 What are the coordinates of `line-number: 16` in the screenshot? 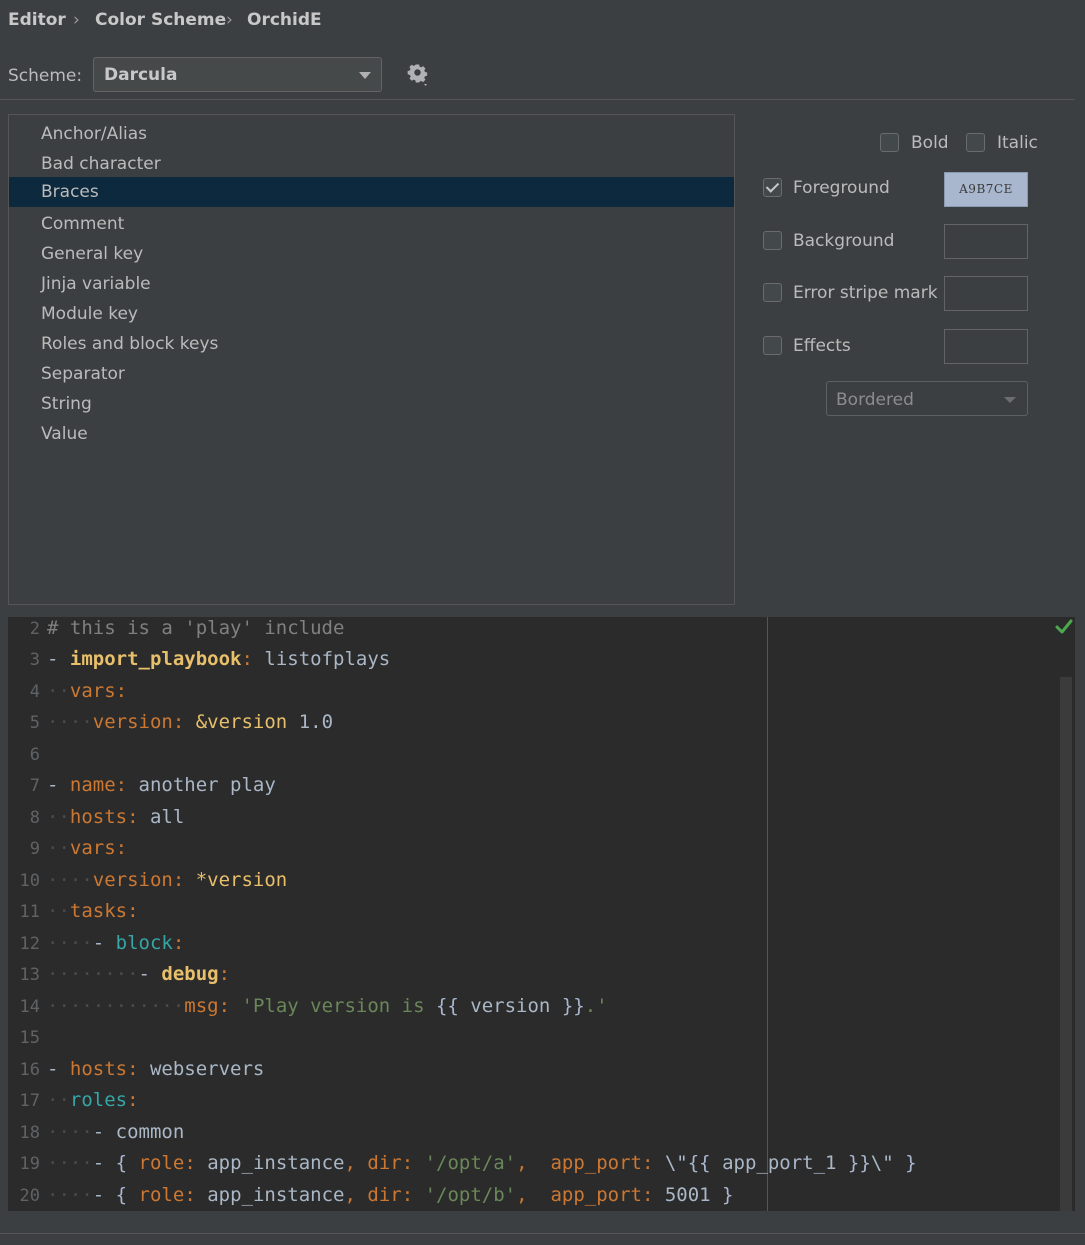 It's located at (29, 1070).